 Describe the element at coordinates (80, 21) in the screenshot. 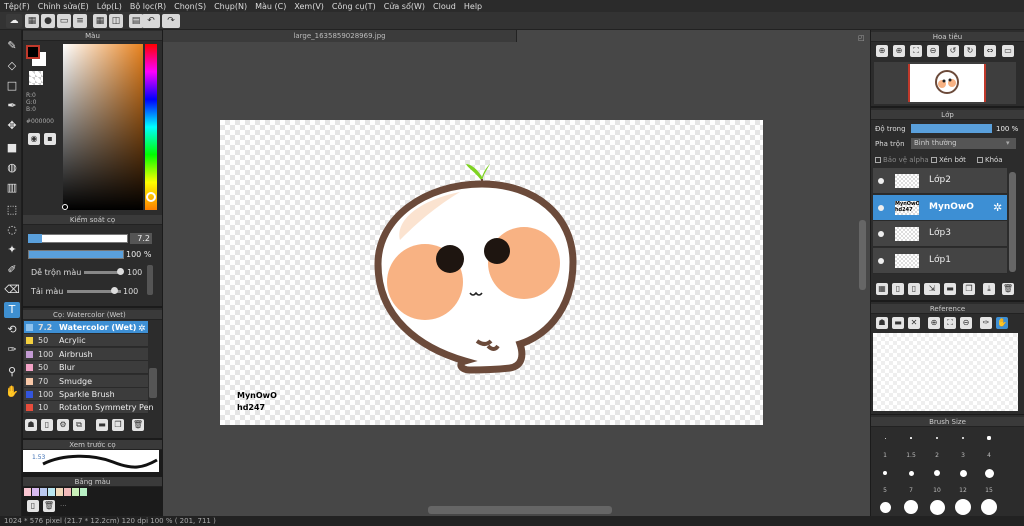

I see `document-icon: ≡` at that location.